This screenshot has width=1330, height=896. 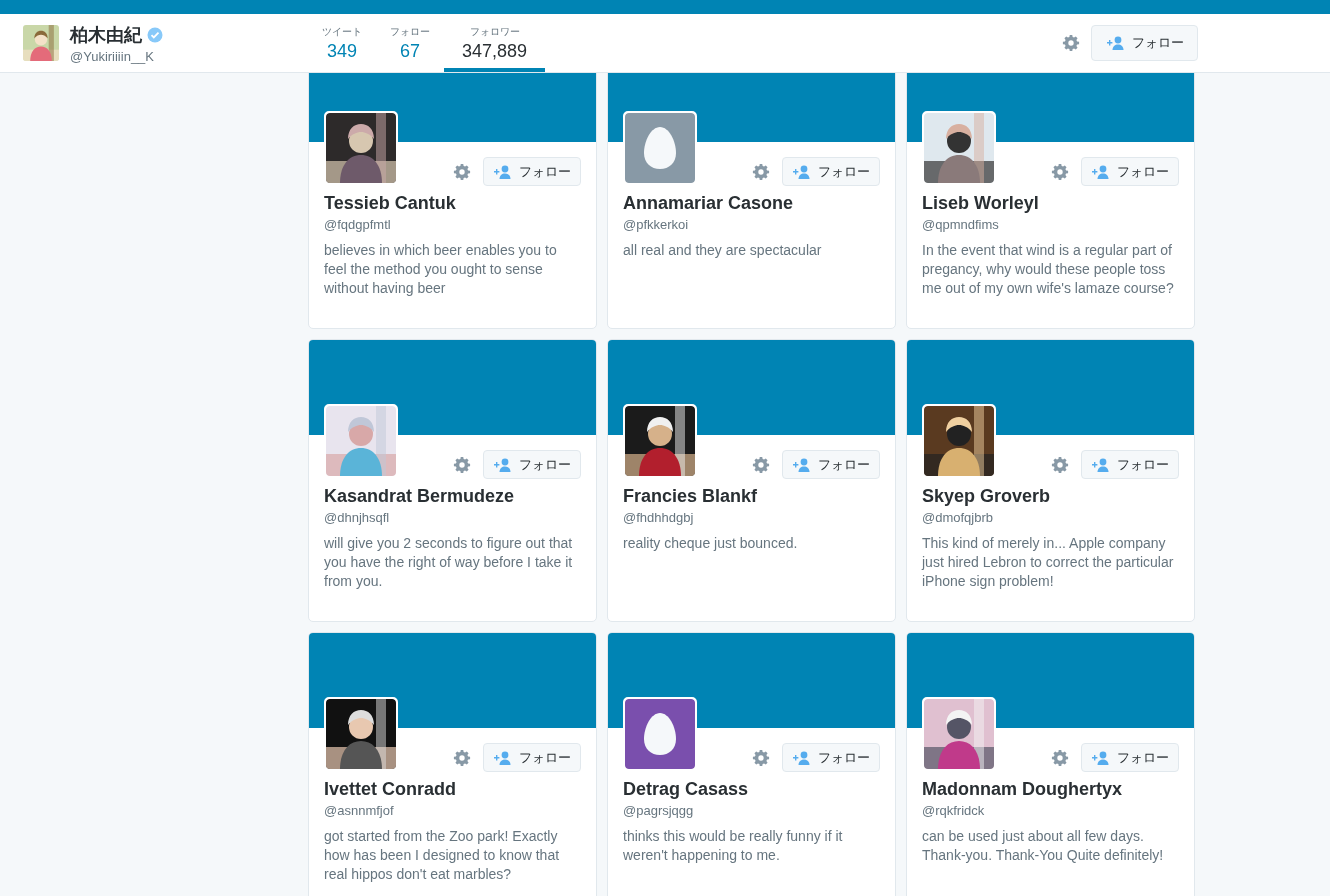 What do you see at coordinates (751, 496) in the screenshot?
I see `user-name: Francies Blankf` at bounding box center [751, 496].